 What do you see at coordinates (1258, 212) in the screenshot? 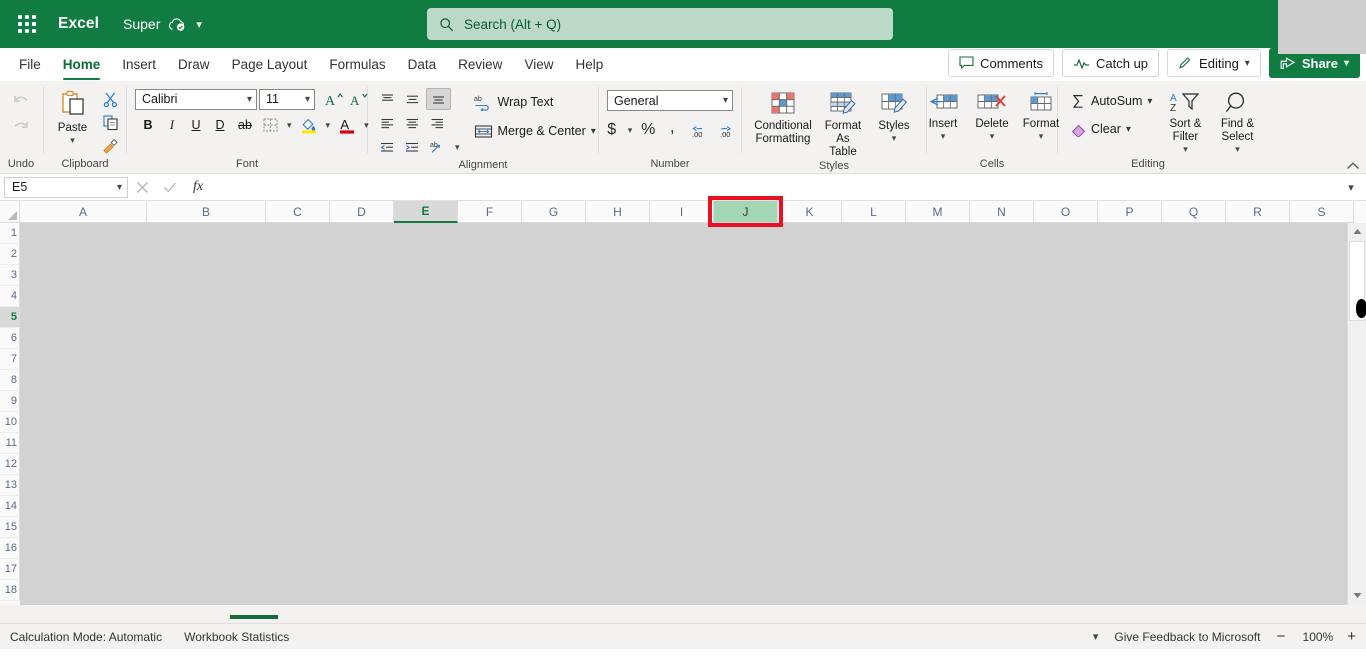
I see `column-header-r: R` at bounding box center [1258, 212].